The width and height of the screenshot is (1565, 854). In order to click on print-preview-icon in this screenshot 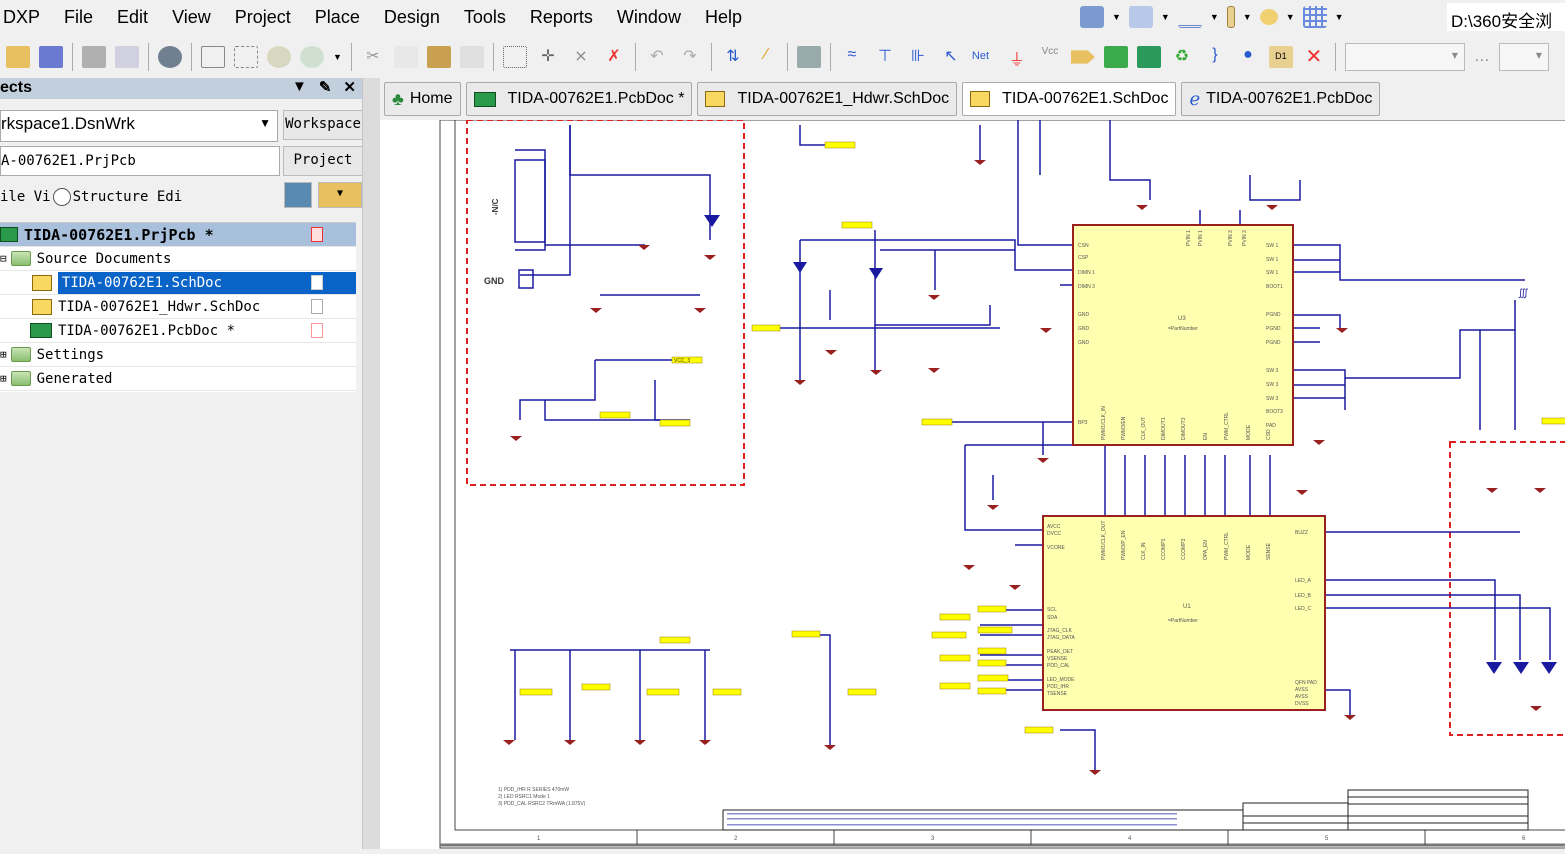, I will do `click(127, 57)`.